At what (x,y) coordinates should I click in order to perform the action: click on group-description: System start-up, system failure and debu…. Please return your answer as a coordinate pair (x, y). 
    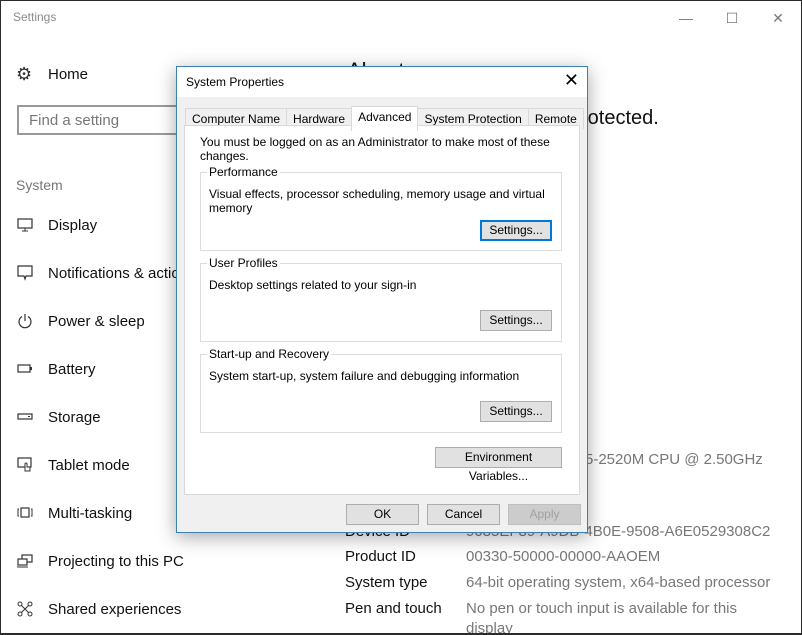
    Looking at the image, I should click on (364, 376).